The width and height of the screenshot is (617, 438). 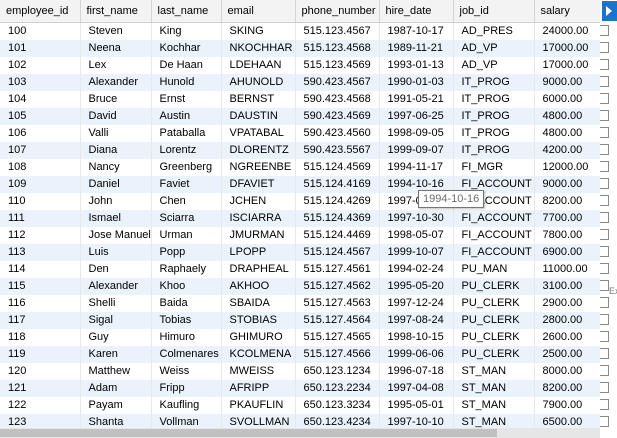 I want to click on cell-phone-number: 515.127.4563, so click(x=337, y=303).